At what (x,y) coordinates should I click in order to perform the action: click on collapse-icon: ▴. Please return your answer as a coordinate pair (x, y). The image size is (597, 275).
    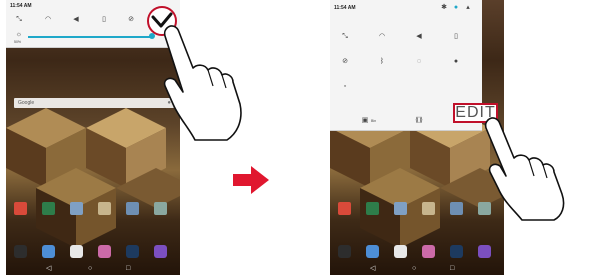
    Looking at the image, I should click on (468, 8).